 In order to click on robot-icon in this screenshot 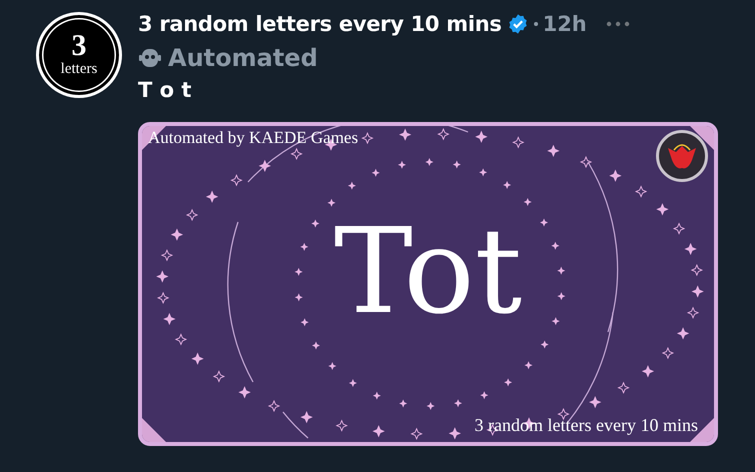, I will do `click(150, 58)`.